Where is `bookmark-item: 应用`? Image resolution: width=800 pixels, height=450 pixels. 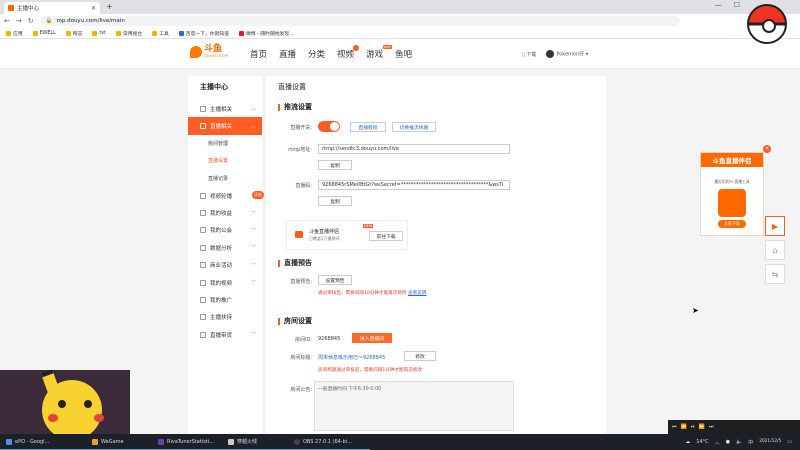 bookmark-item: 应用 is located at coordinates (14, 33).